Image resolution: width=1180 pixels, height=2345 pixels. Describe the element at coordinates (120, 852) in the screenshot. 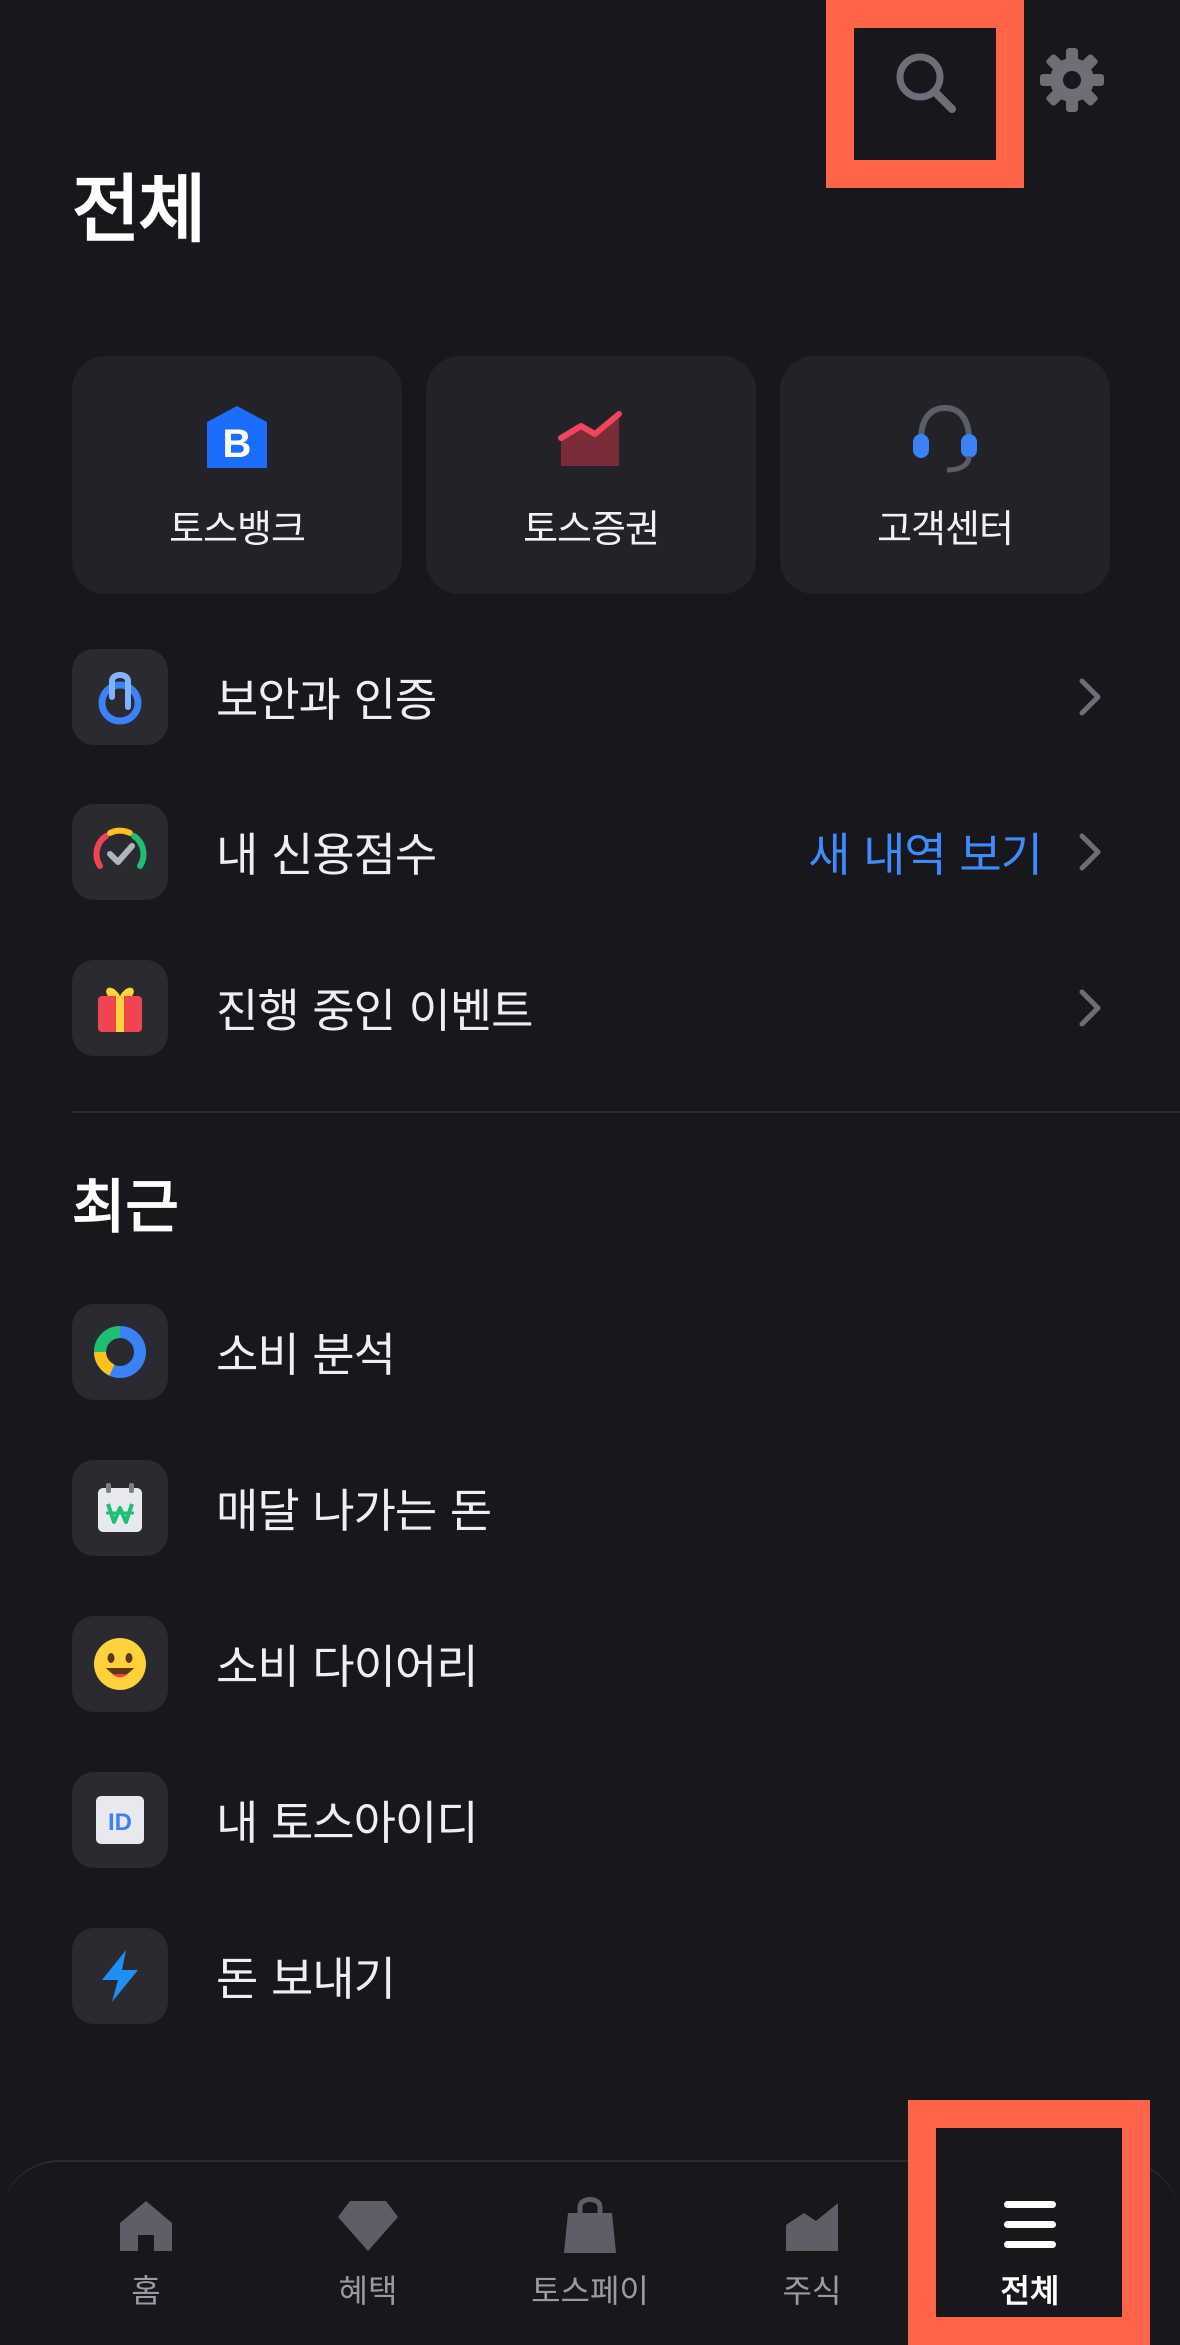

I see `credit-gauge-icon` at that location.